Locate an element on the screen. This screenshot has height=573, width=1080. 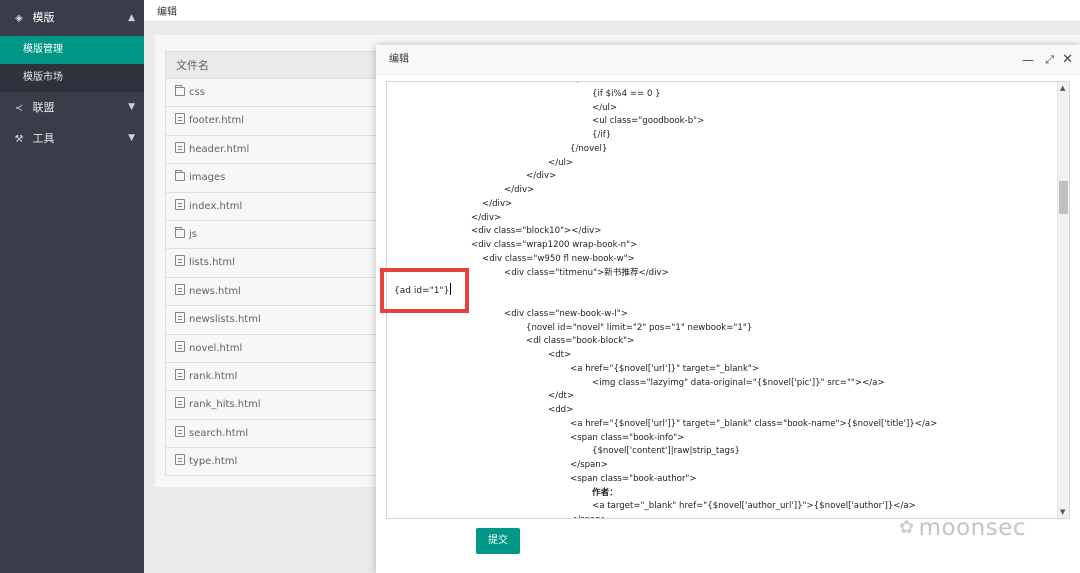
nav-group-label: 工具 is located at coordinates (43, 138).